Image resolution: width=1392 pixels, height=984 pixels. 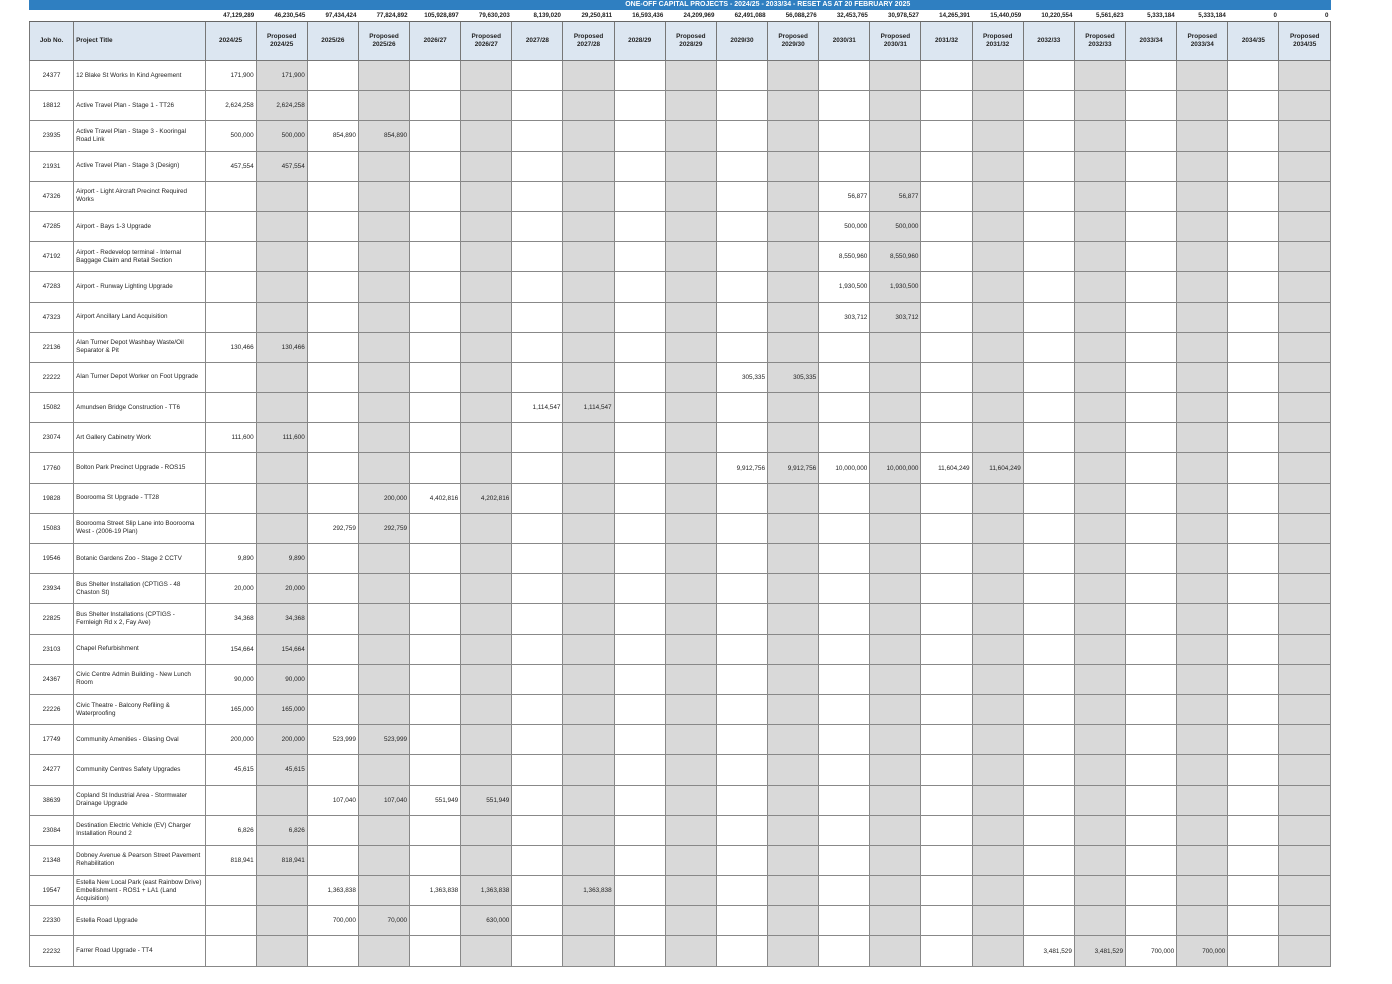 What do you see at coordinates (384, 15) in the screenshot?
I see `column-total: 77,824,892` at bounding box center [384, 15].